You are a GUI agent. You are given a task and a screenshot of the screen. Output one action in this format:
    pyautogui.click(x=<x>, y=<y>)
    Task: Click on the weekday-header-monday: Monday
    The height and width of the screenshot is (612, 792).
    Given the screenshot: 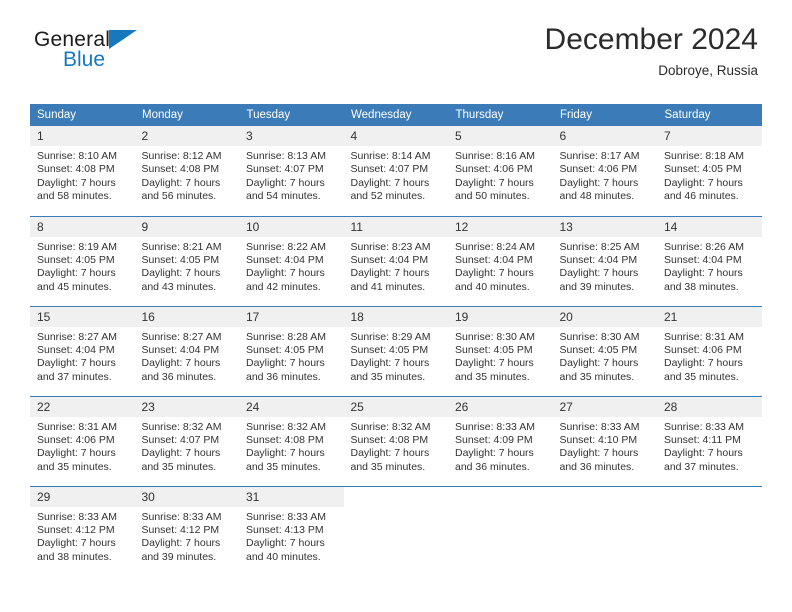 What is the action you would take?
    pyautogui.click(x=187, y=115)
    